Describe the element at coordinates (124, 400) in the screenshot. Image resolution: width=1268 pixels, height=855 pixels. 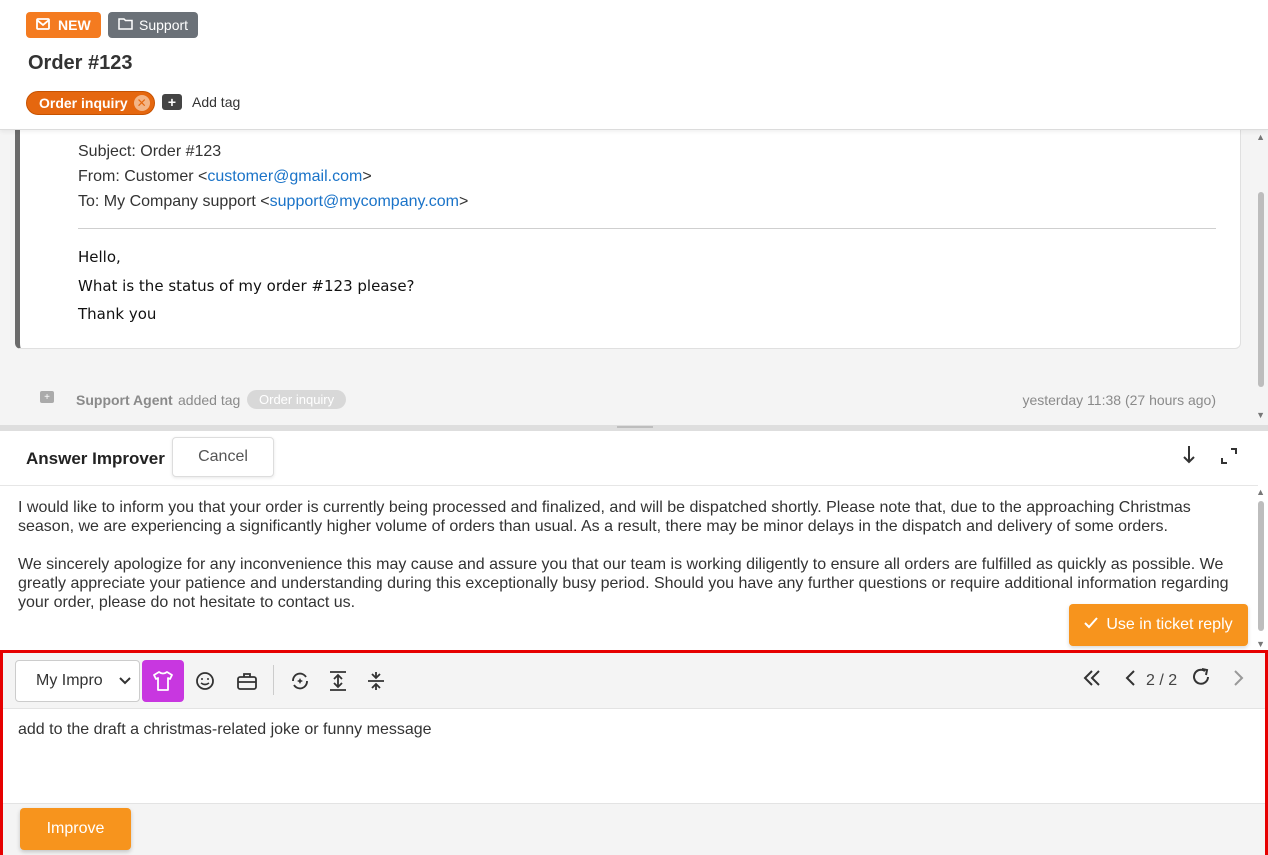
I see `activity-agent: Support Agent` at that location.